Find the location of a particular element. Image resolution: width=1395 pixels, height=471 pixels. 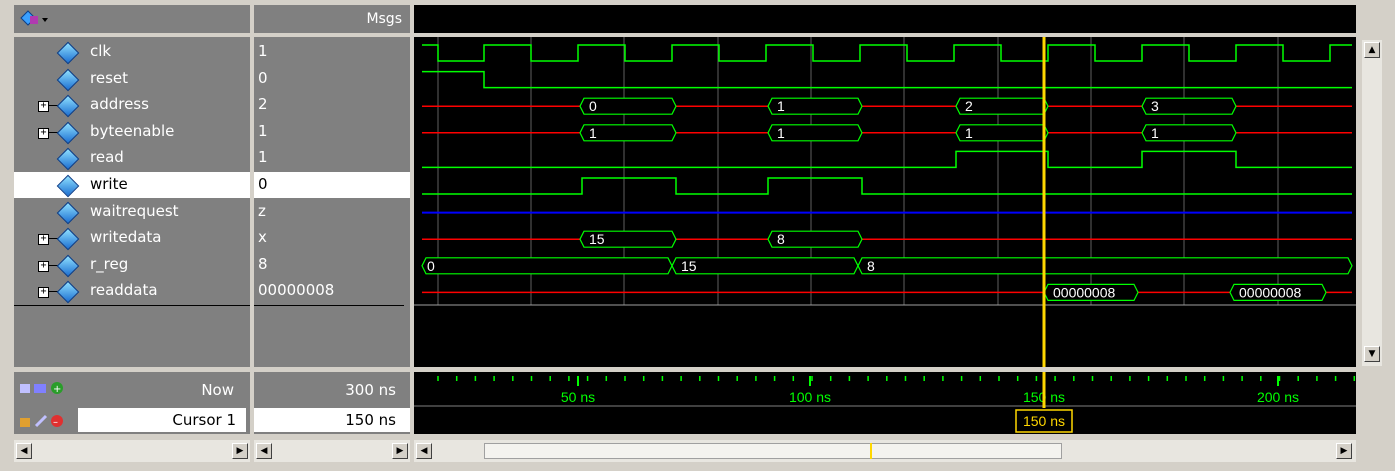

signal-name: r_reg is located at coordinates (109, 263).